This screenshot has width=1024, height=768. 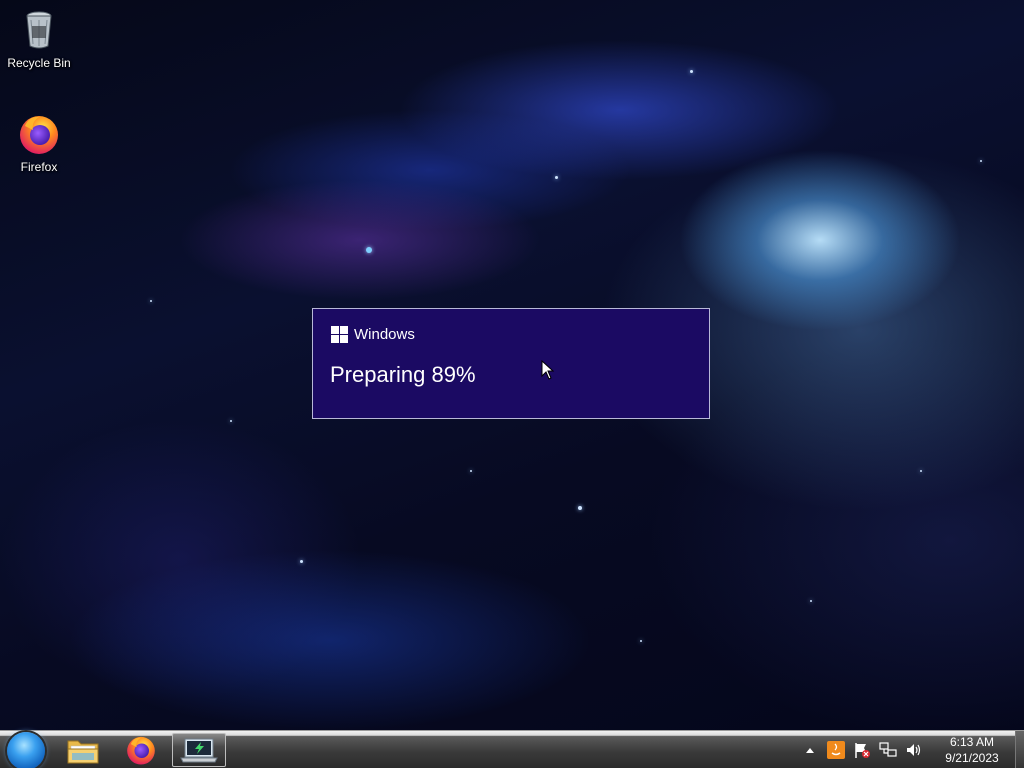 What do you see at coordinates (1019, 749) in the screenshot?
I see `show-desktop-button` at bounding box center [1019, 749].